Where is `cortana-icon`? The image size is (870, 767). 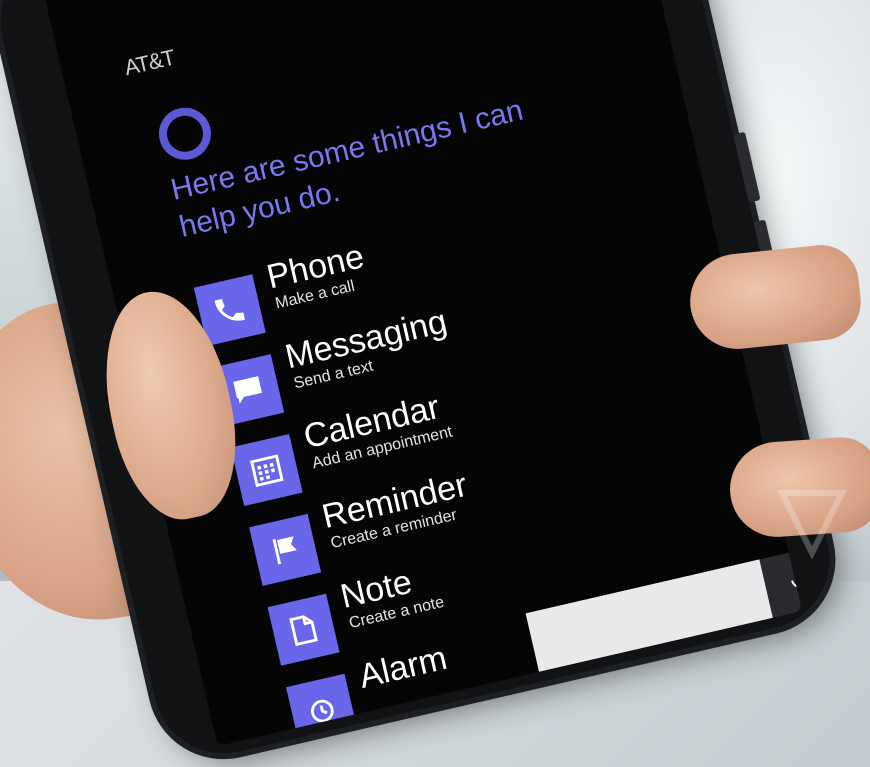 cortana-icon is located at coordinates (185, 133).